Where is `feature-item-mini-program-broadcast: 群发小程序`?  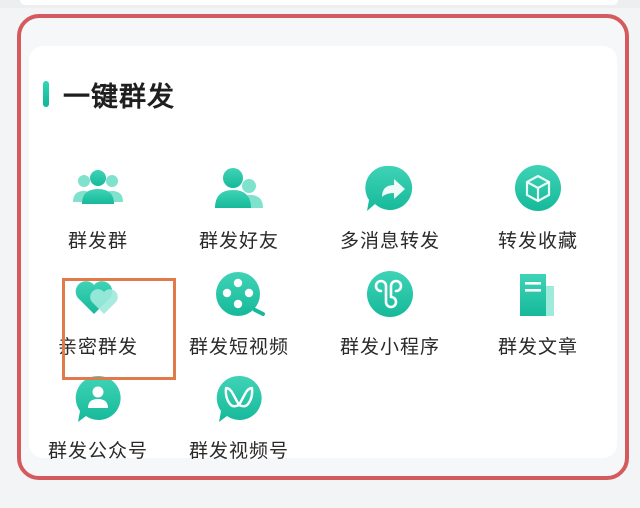
feature-item-mini-program-broadcast: 群发小程序 is located at coordinates (390, 315).